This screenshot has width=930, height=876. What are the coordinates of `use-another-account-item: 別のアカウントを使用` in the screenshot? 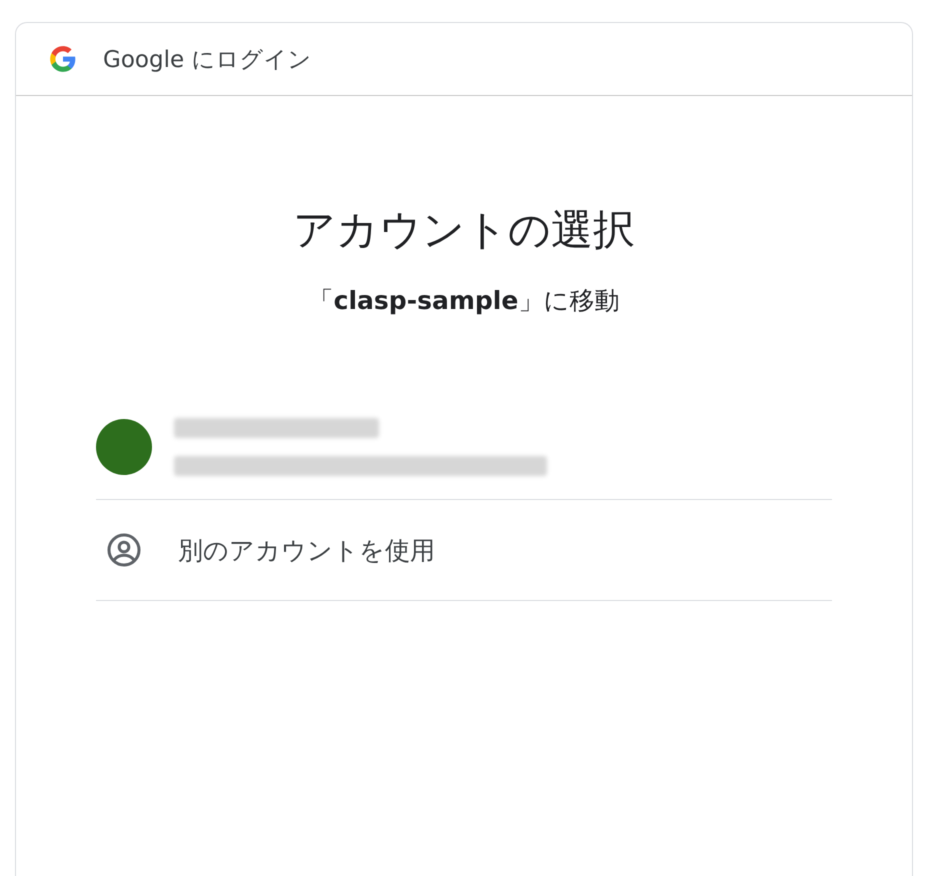 It's located at (464, 550).